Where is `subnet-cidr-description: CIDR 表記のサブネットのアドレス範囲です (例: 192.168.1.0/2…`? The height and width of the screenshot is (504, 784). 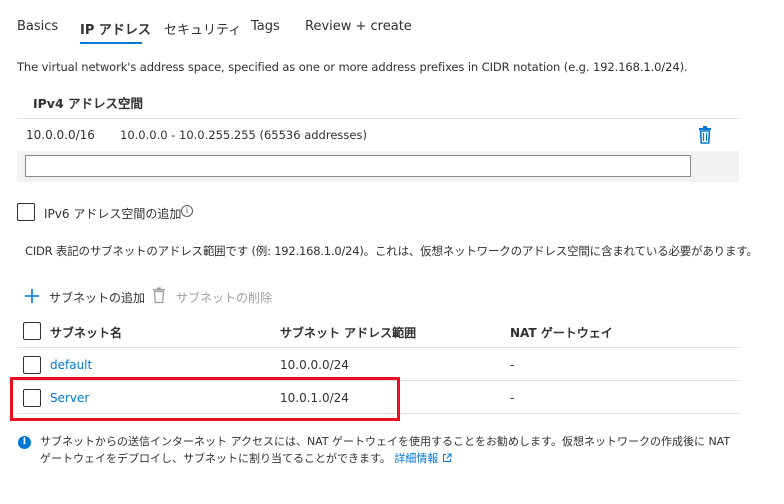 subnet-cidr-description: CIDR 表記のサブネットのアドレス範囲です (例: 192.168.1.0/2… is located at coordinates (391, 251).